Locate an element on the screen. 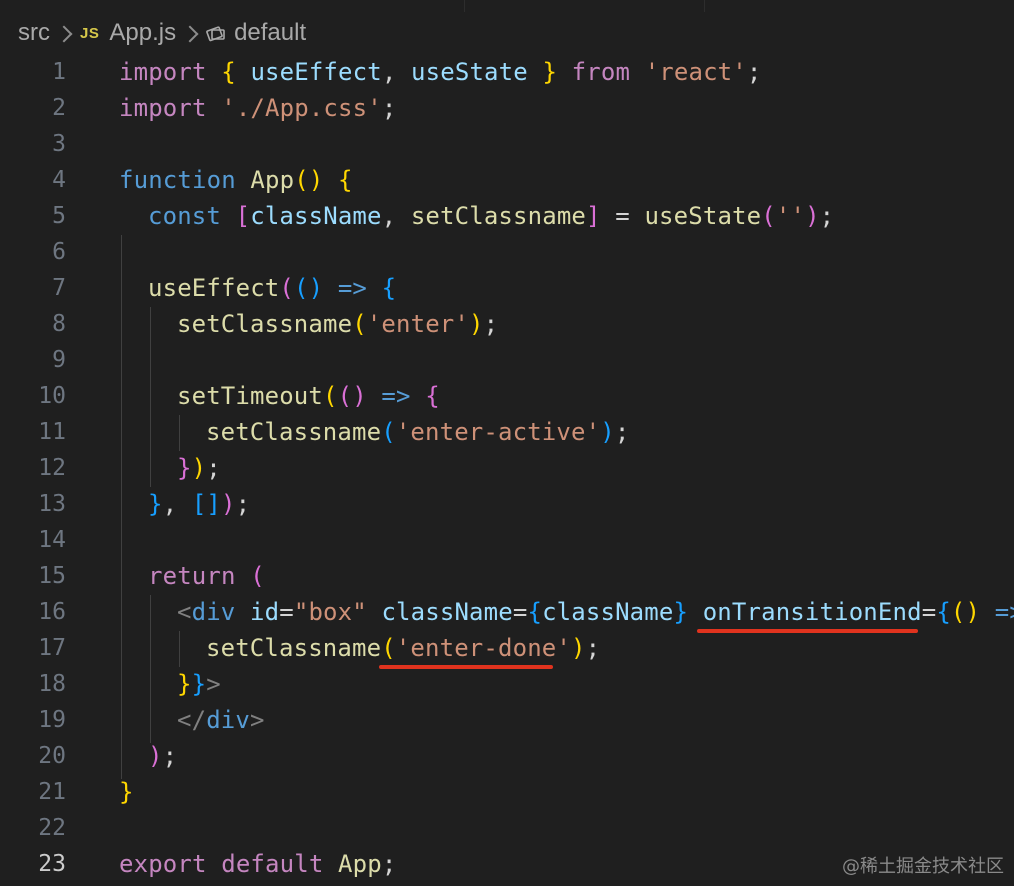 Image resolution: width=1014 pixels, height=886 pixels. code-text: ); is located at coordinates (162, 756).